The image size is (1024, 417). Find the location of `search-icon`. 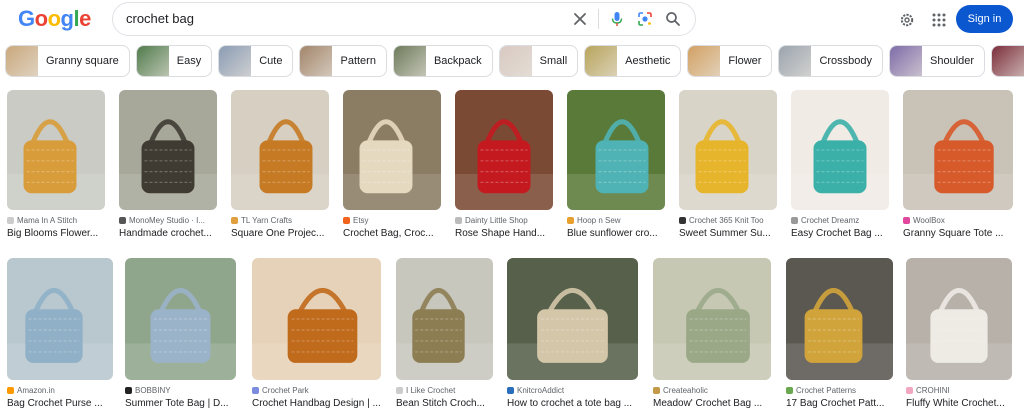

search-icon is located at coordinates (673, 19).